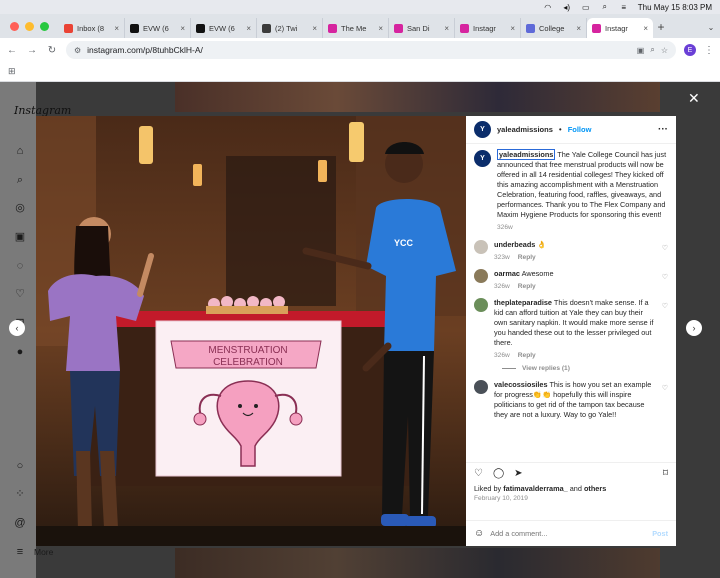 Image resolution: width=720 pixels, height=578 pixels. I want to click on commenter-username: underbeads, so click(514, 244).